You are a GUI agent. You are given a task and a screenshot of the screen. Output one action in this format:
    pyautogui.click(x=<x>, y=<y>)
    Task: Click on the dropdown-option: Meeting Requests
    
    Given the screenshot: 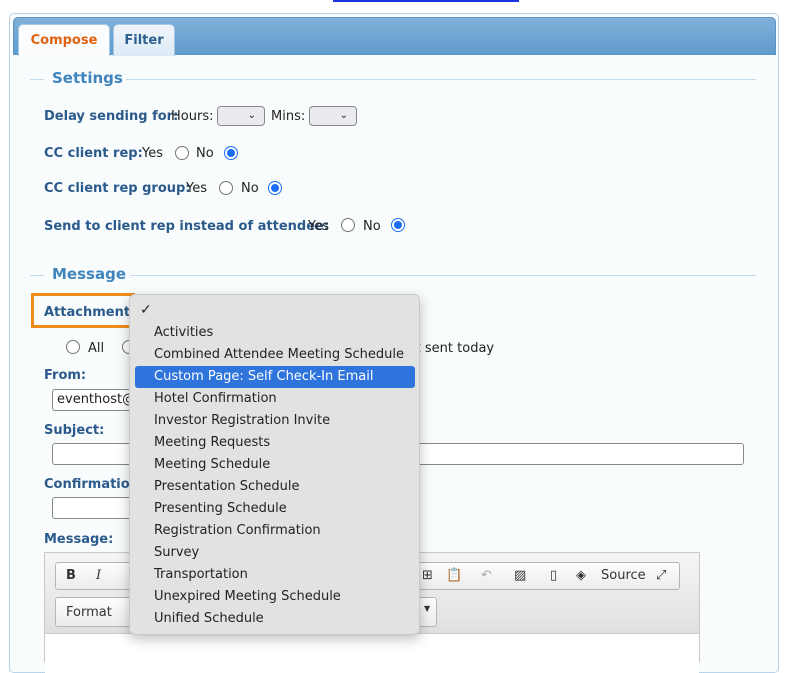 What is the action you would take?
    pyautogui.click(x=275, y=443)
    